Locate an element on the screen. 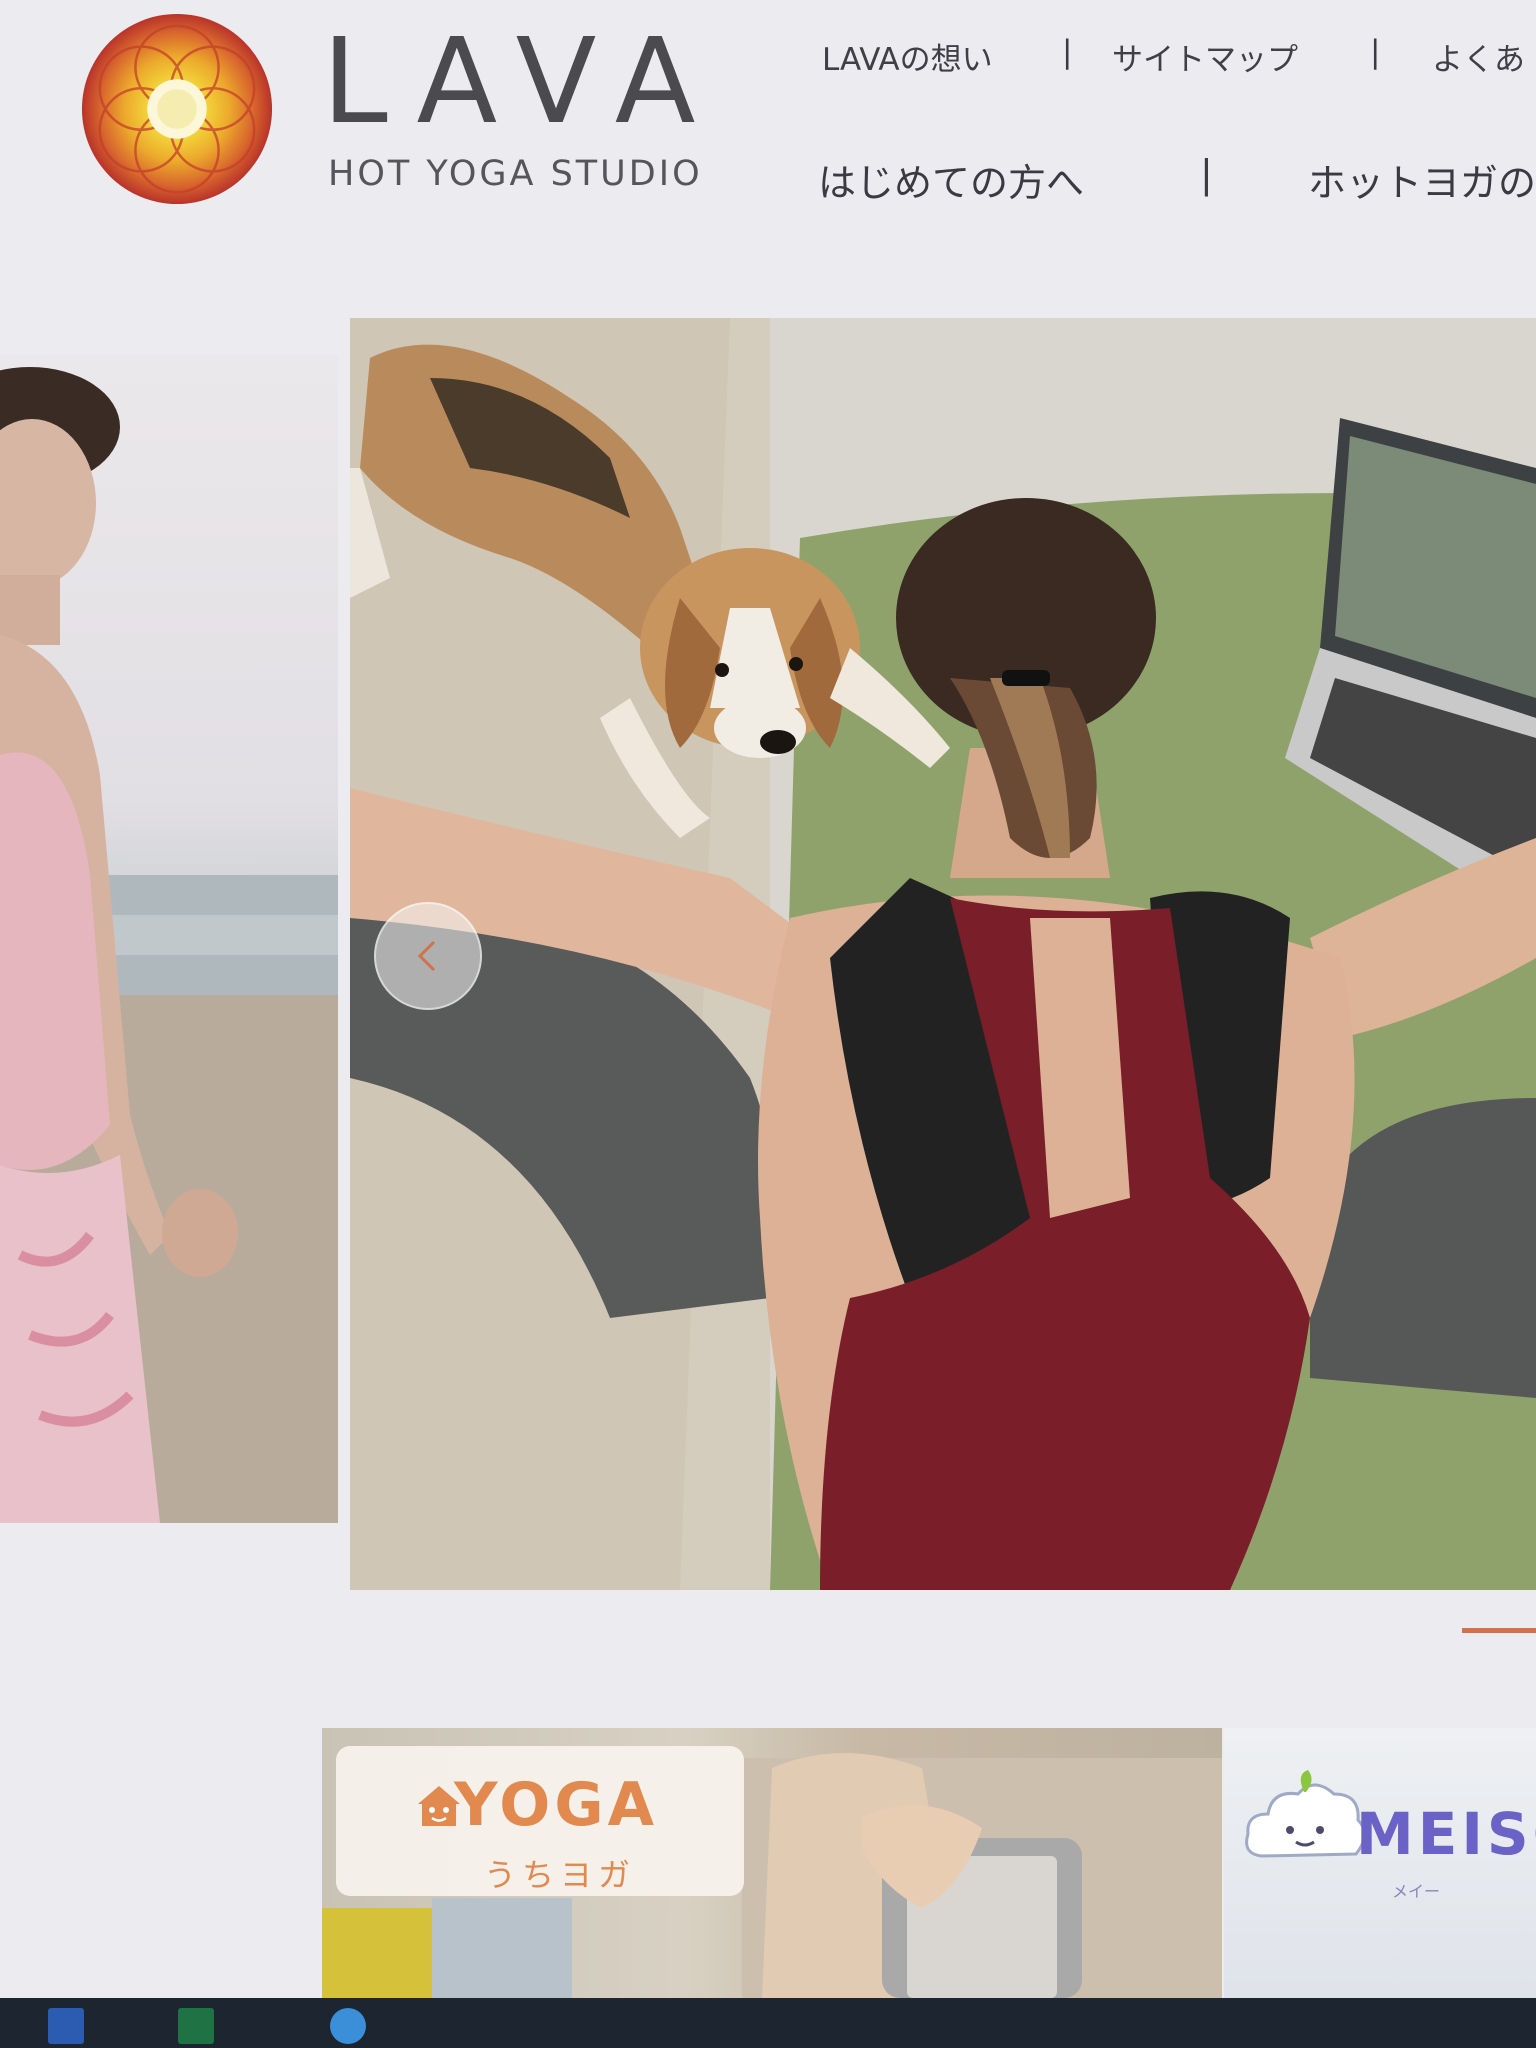  util-nav-item-faq: よくあ is located at coordinates (1478, 56).